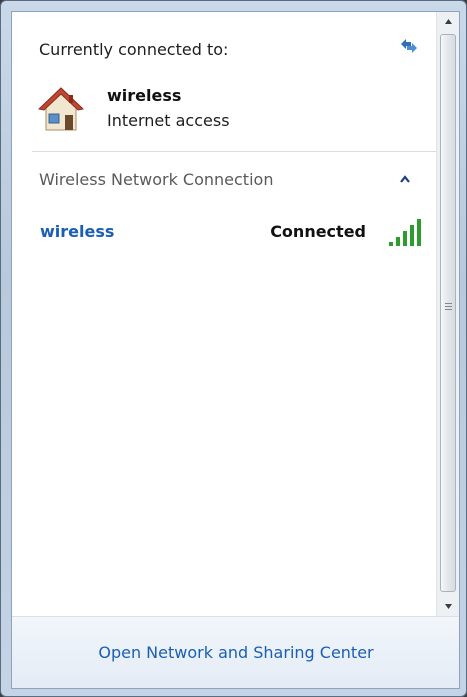  Describe the element at coordinates (405, 232) in the screenshot. I see `signal-strength-icon` at that location.